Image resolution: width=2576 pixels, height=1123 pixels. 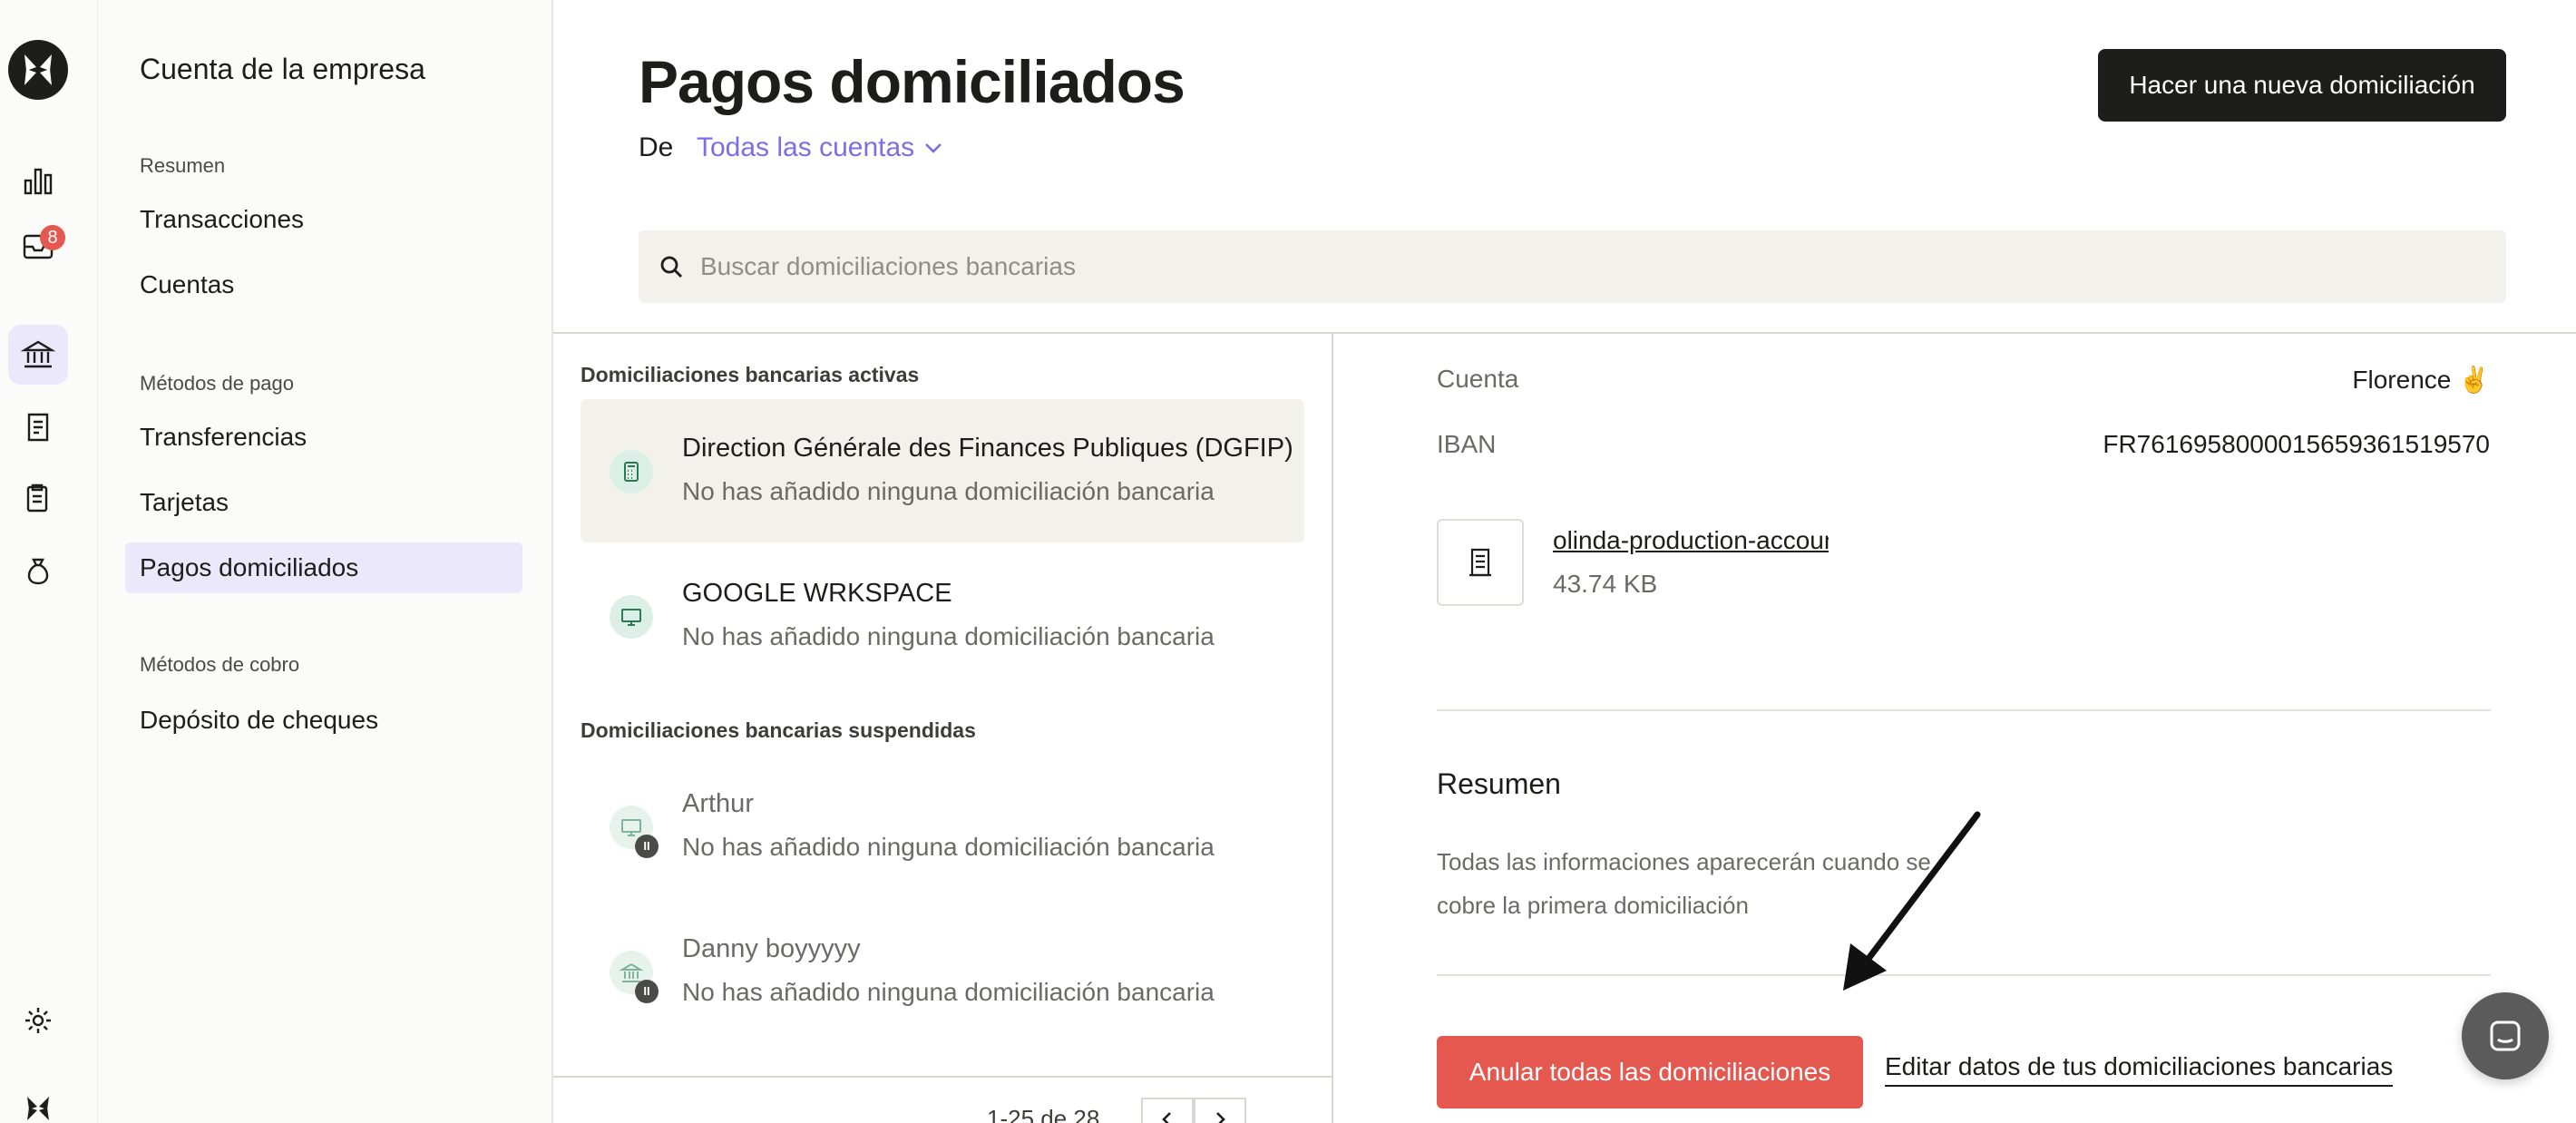 I want to click on mandate-name: GOOGLE WRKSPACE, so click(x=817, y=593).